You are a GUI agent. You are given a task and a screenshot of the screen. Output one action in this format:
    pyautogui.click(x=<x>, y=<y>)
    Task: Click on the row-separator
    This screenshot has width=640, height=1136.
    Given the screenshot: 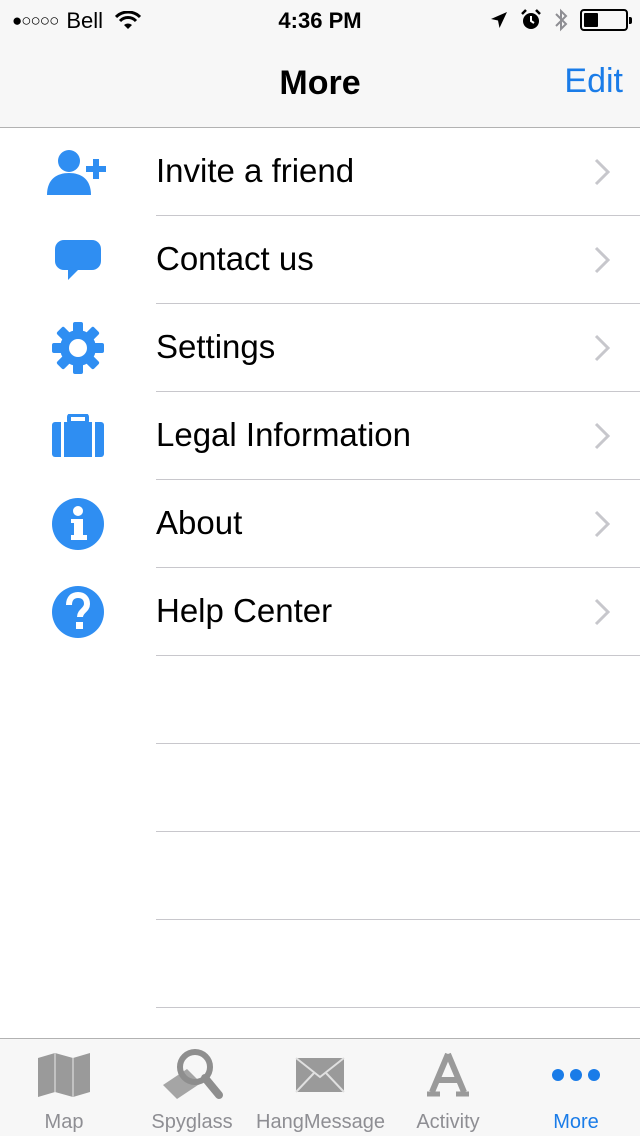 What is the action you would take?
    pyautogui.click(x=398, y=1007)
    